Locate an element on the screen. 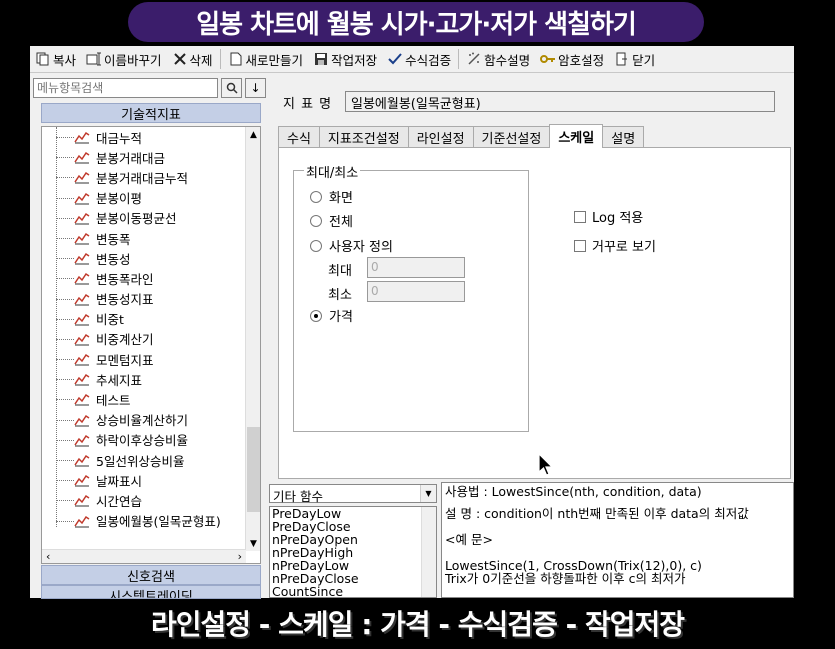 Image resolution: width=835 pixels, height=649 pixels. radio-label: 가격 is located at coordinates (341, 317).